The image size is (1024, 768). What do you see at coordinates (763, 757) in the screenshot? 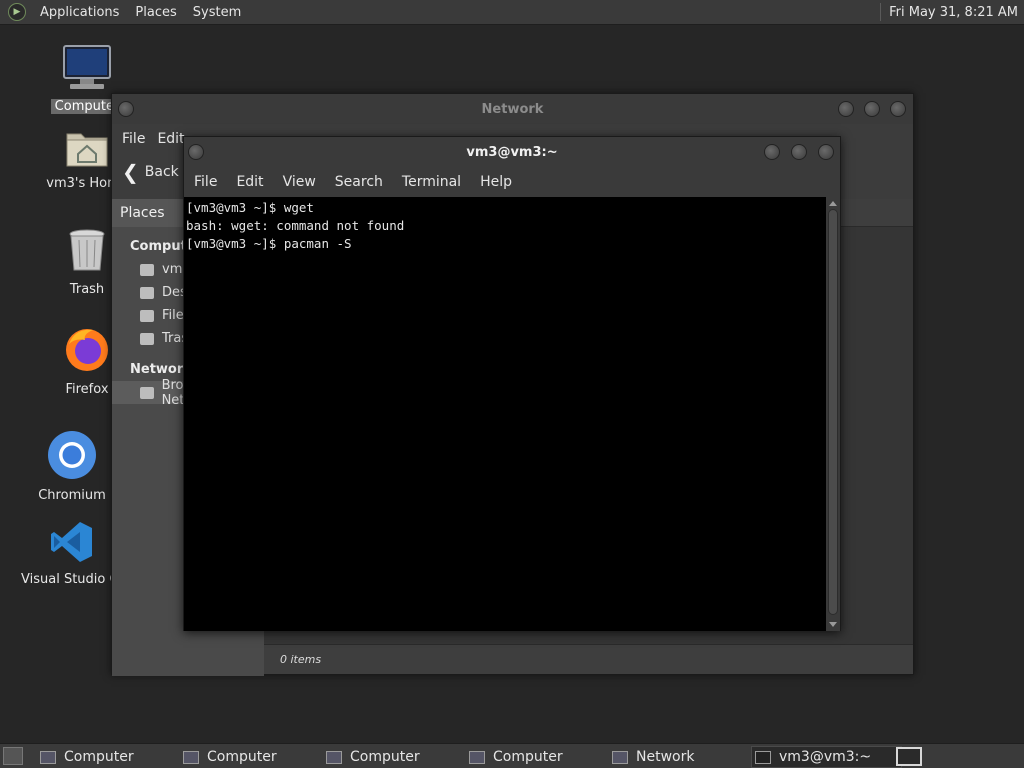
I see `terminal-icon` at bounding box center [763, 757].